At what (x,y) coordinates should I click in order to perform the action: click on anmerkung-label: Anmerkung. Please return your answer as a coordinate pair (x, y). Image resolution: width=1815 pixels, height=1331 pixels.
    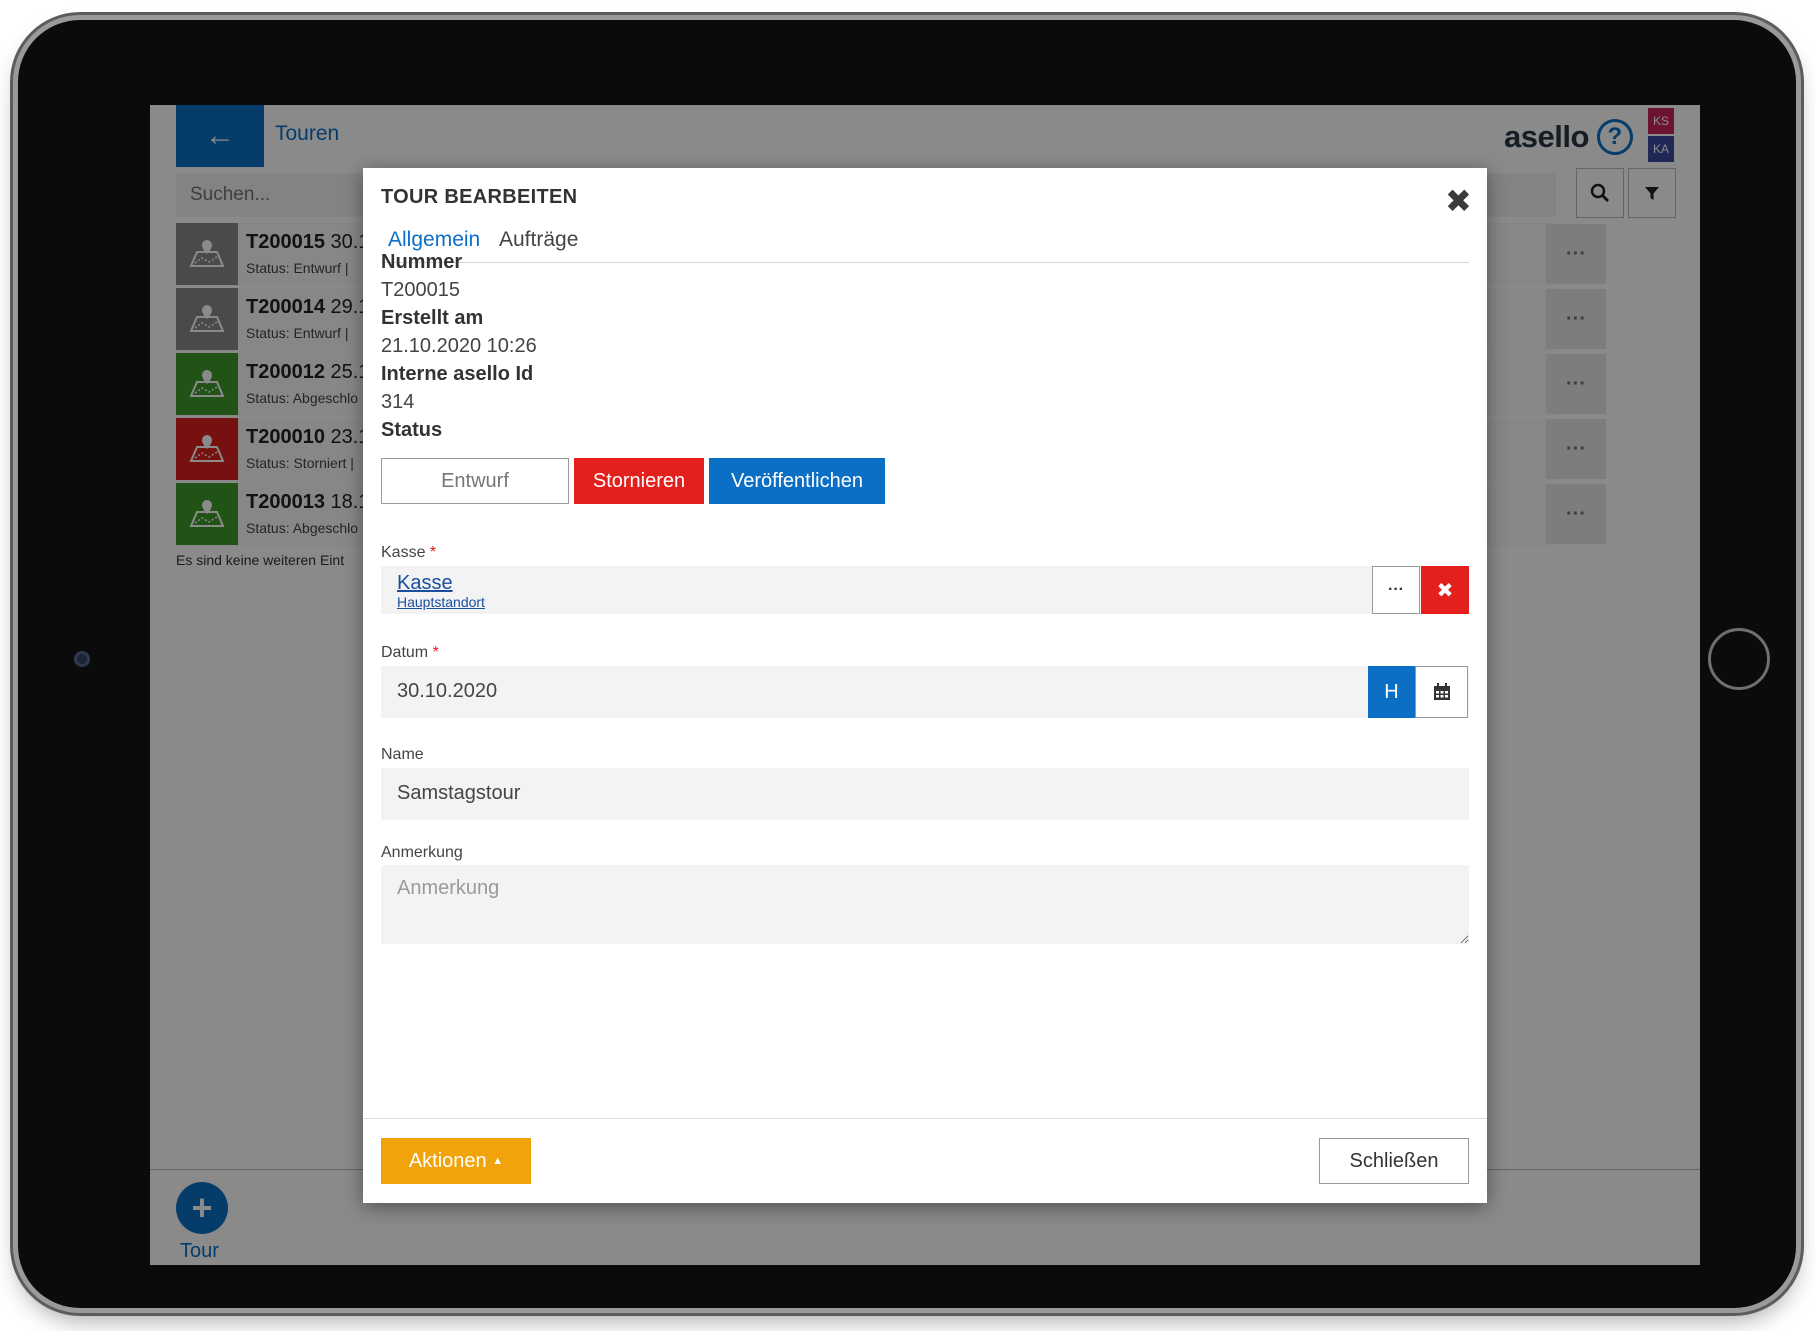
    Looking at the image, I should click on (422, 852).